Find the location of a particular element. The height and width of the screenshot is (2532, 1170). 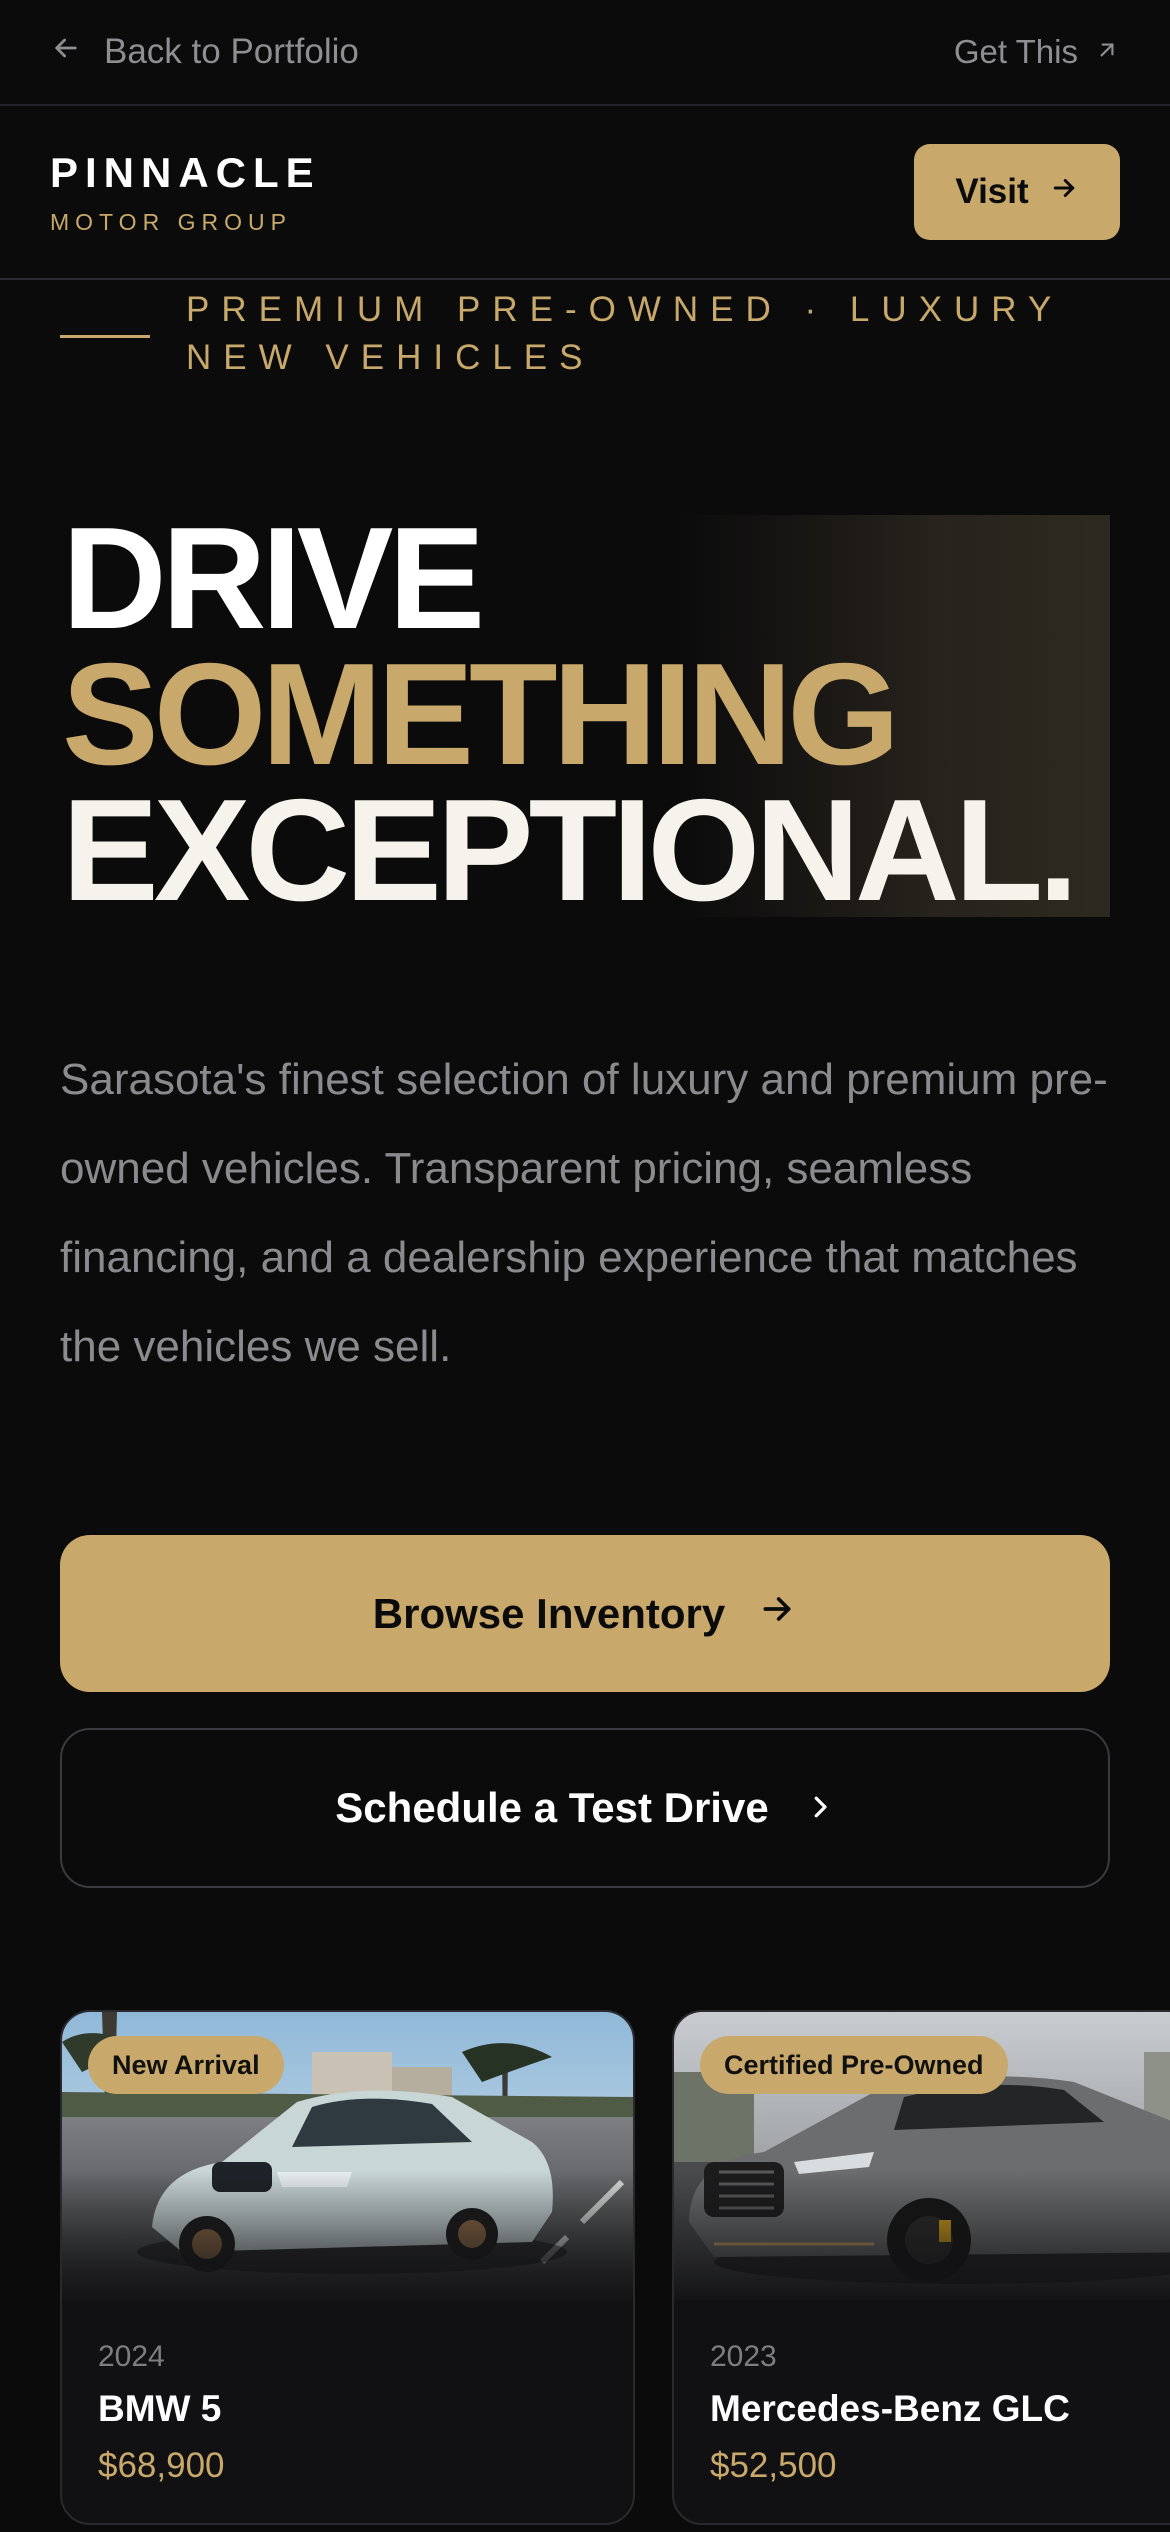

eyebrow-line-2: NEW VEHICLES is located at coordinates (390, 357).